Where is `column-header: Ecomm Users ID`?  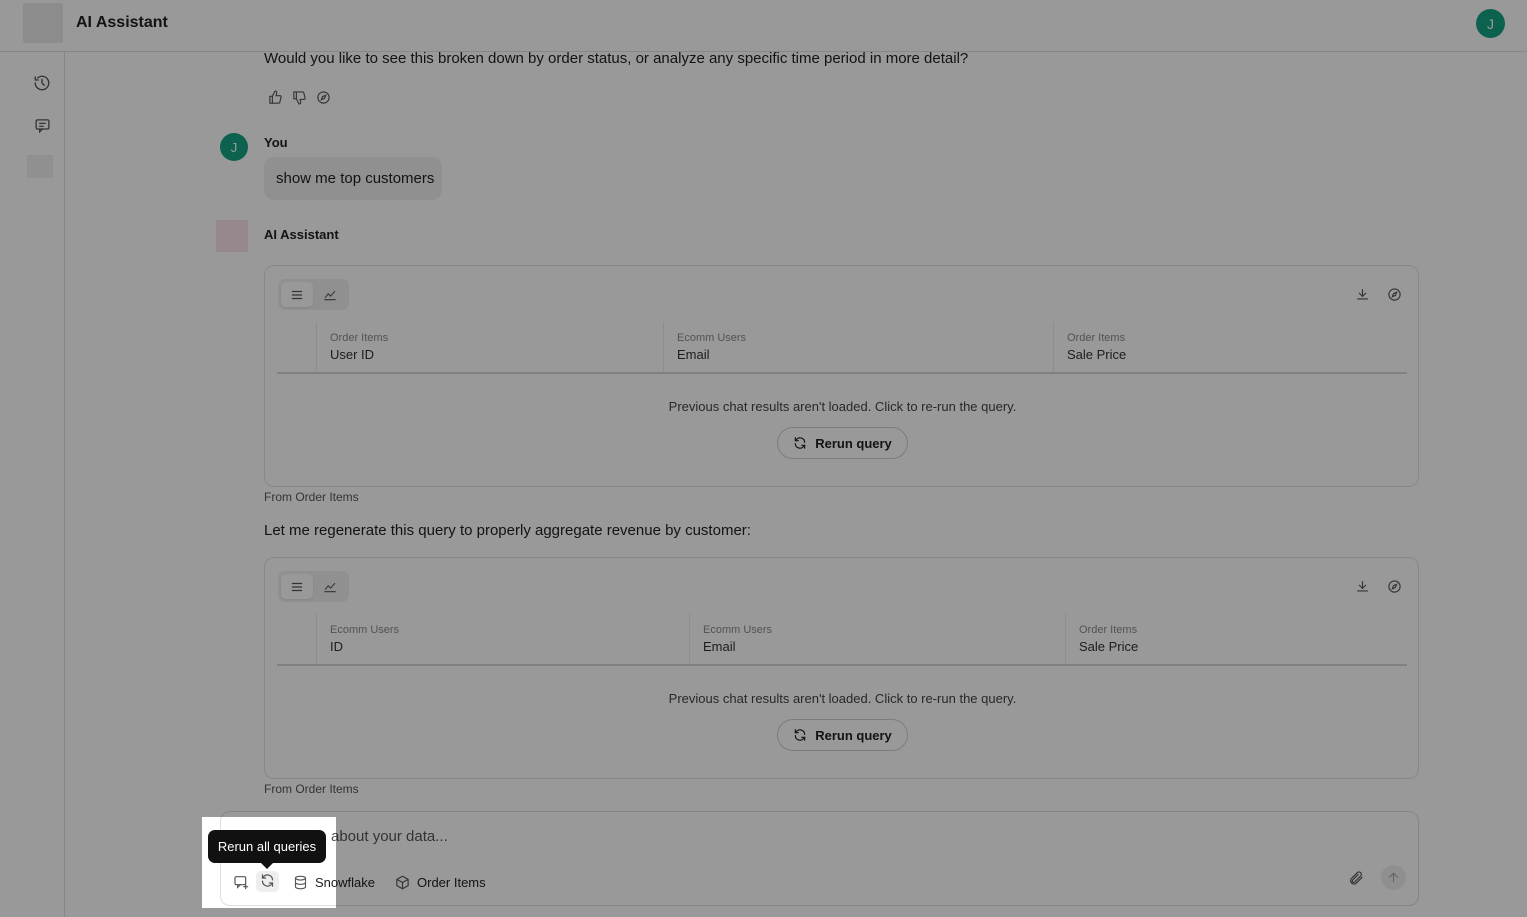
column-header: Ecomm Users ID is located at coordinates (503, 639).